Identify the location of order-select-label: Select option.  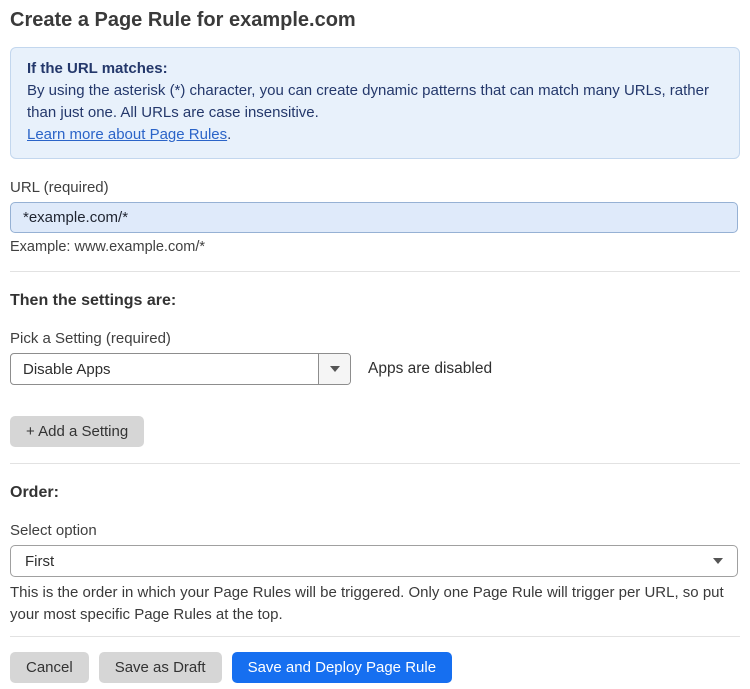
(53, 530).